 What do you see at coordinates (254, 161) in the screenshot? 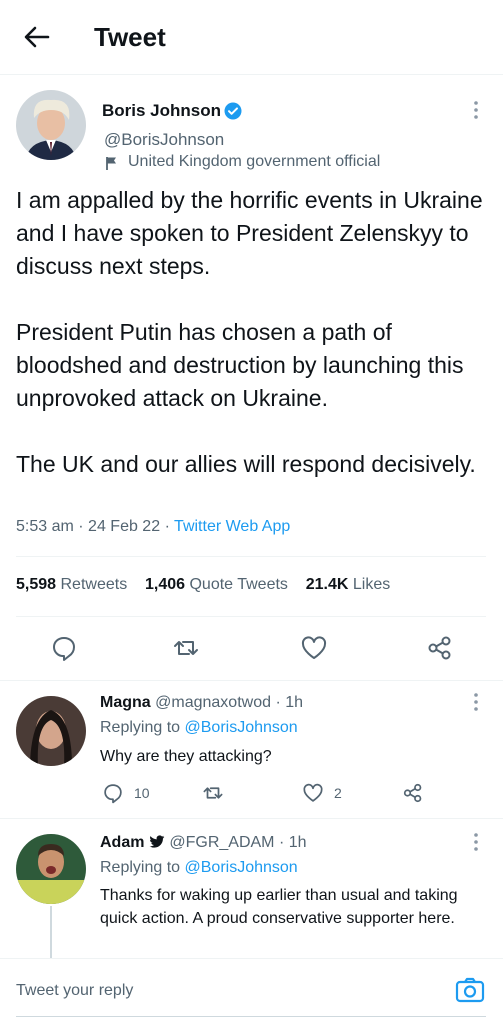
I see `government-label: United Kingdom government official` at bounding box center [254, 161].